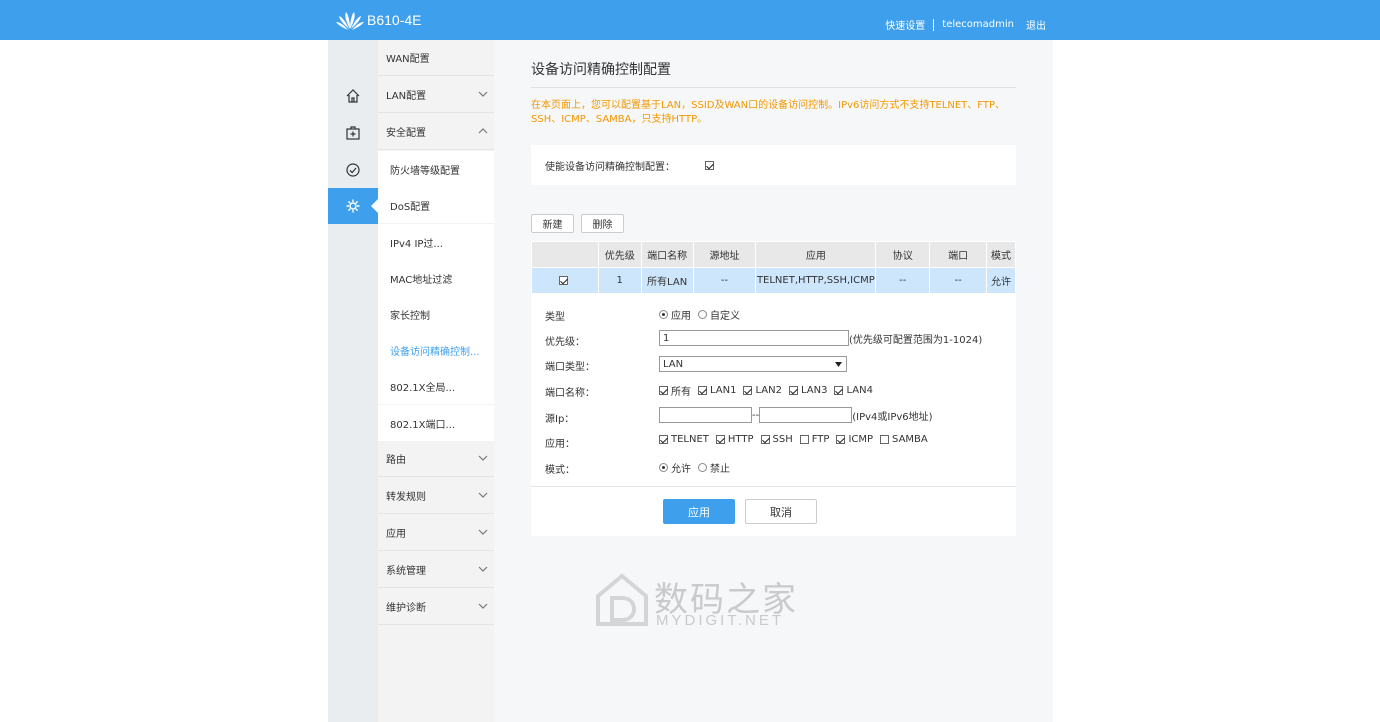 This screenshot has width=1380, height=722. I want to click on app-option-samba: SAMBA, so click(904, 439).